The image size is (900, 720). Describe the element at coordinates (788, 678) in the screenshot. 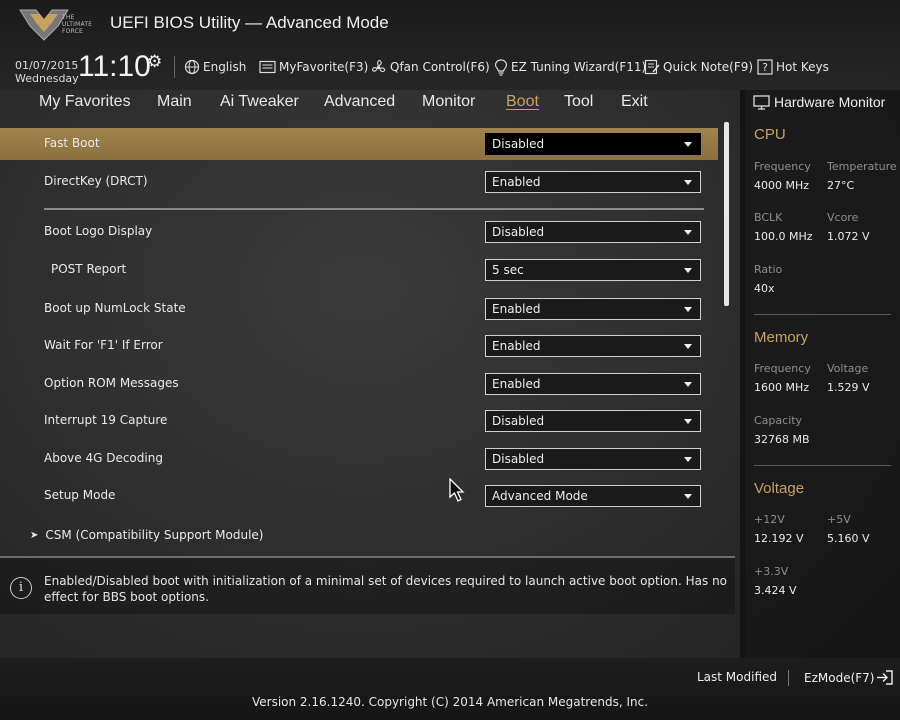

I see `footer-divider` at that location.